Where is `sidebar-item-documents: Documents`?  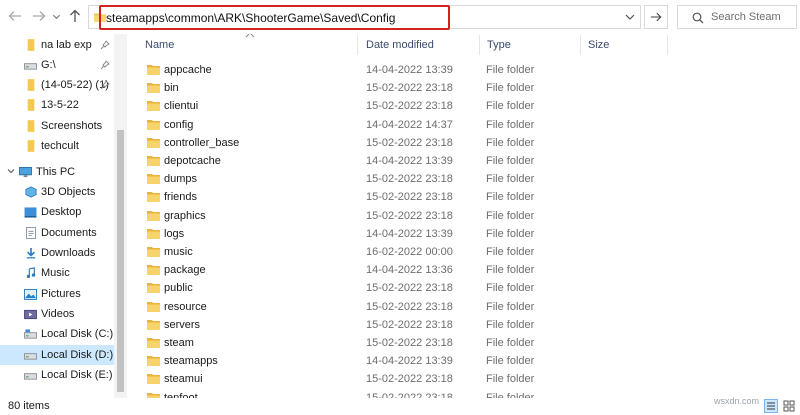 sidebar-item-documents: Documents is located at coordinates (57, 233).